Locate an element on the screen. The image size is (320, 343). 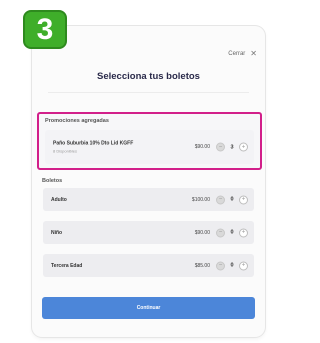
promotion-name: Paño Suburbia 10% Dto Lid KGFF is located at coordinates (93, 143).